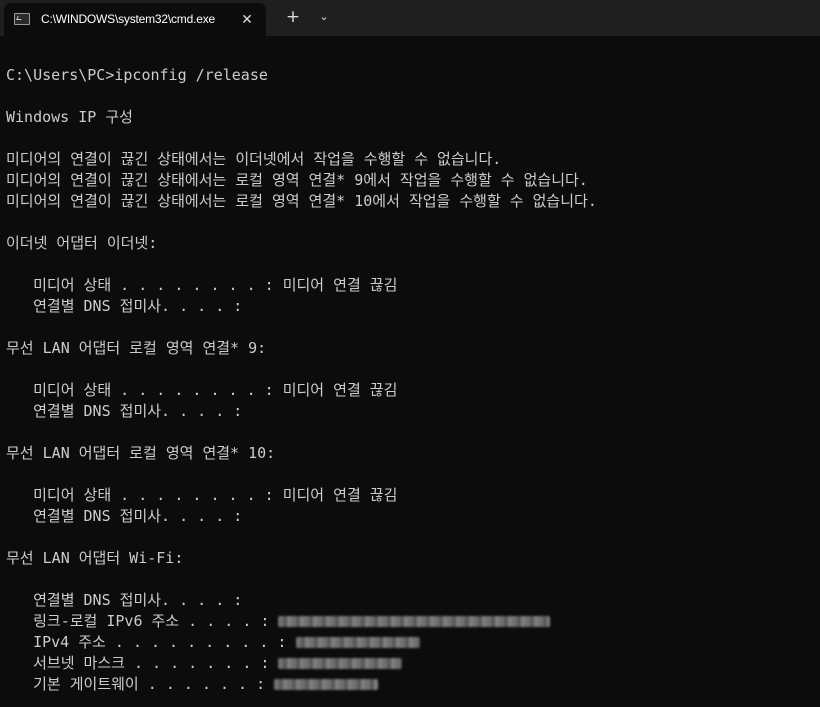  I want to click on ipv4-line: IPv4 주소 . . . . . . . . . :, so click(213, 642).